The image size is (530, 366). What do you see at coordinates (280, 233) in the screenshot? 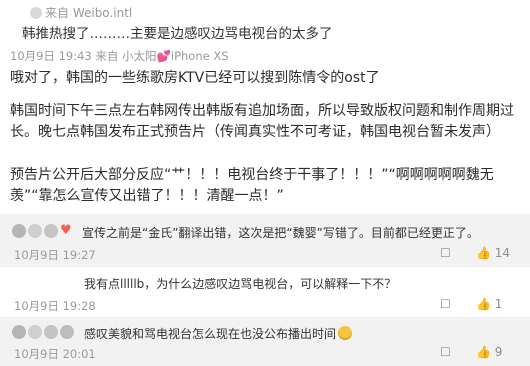
I see `comment-text: 宣传之前是“金氏”翻译出错，这次是把“魏婴”写错了。目前都已经更正了。` at bounding box center [280, 233].